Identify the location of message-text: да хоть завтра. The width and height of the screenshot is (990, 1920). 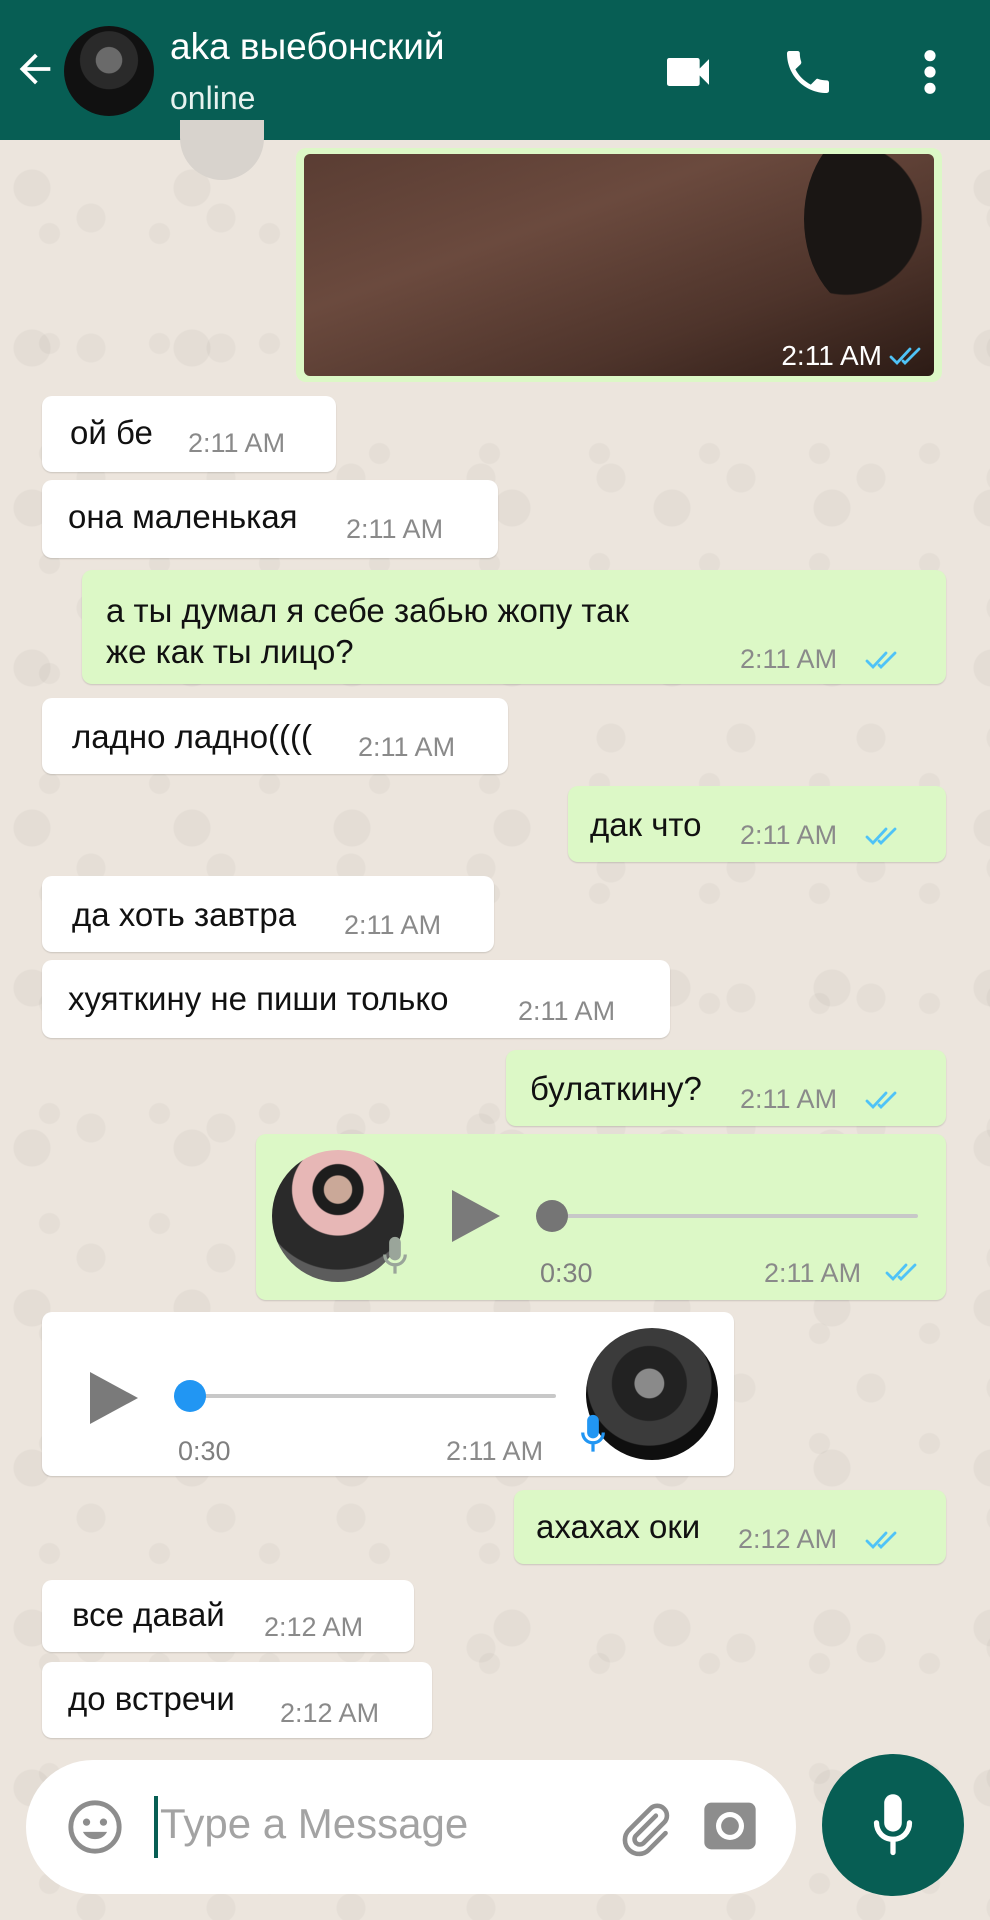
(184, 914).